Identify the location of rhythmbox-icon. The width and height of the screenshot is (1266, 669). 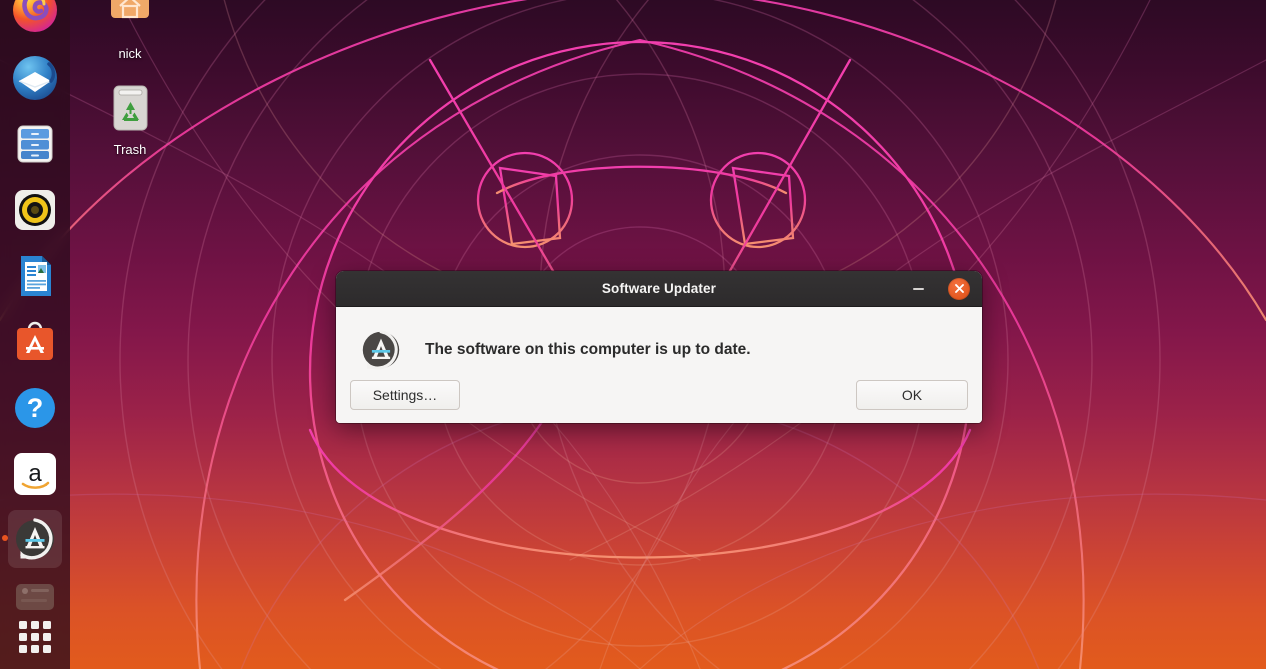
(35, 210).